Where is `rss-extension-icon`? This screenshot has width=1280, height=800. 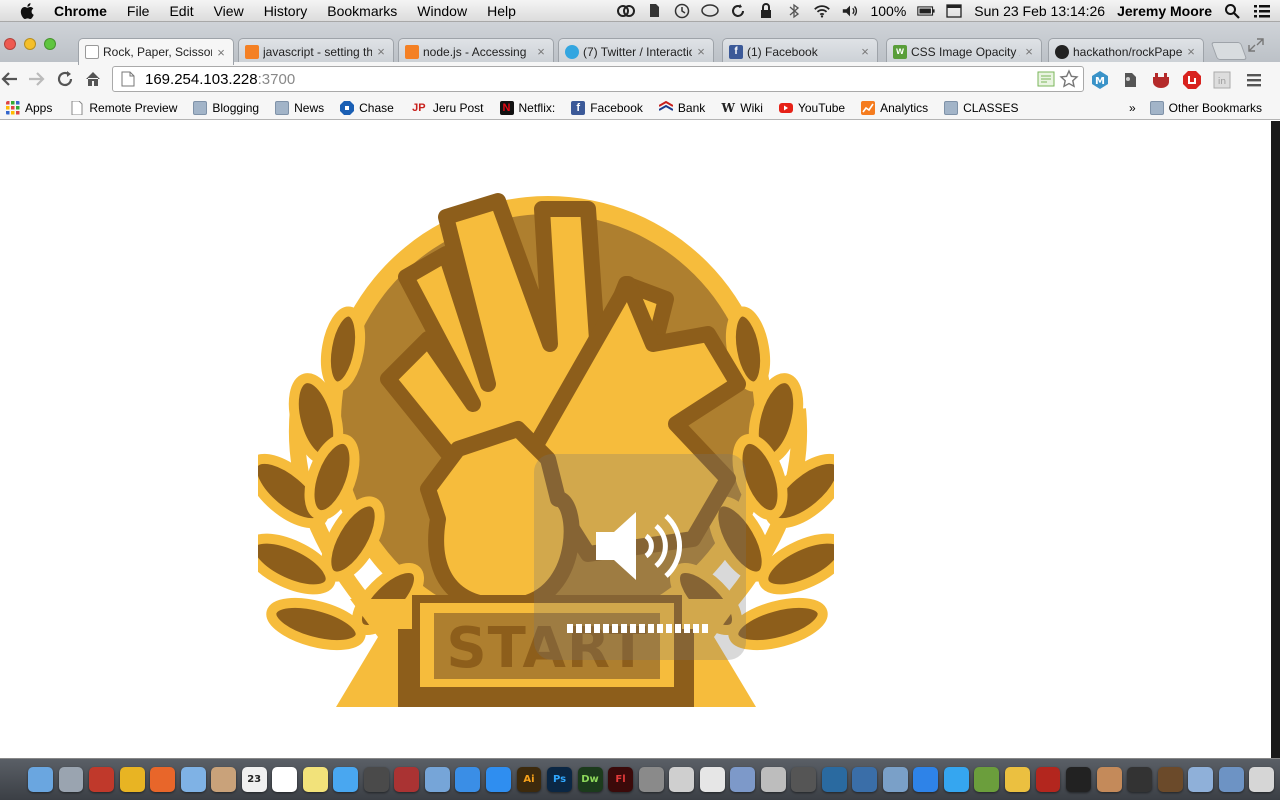
rss-extension-icon is located at coordinates (1046, 79).